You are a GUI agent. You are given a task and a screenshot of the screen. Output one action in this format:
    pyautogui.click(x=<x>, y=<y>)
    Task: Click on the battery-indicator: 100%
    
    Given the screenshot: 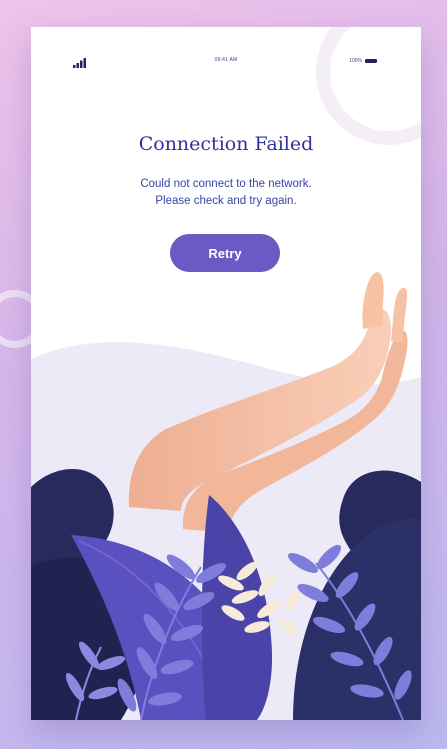 What is the action you would take?
    pyautogui.click(x=363, y=61)
    